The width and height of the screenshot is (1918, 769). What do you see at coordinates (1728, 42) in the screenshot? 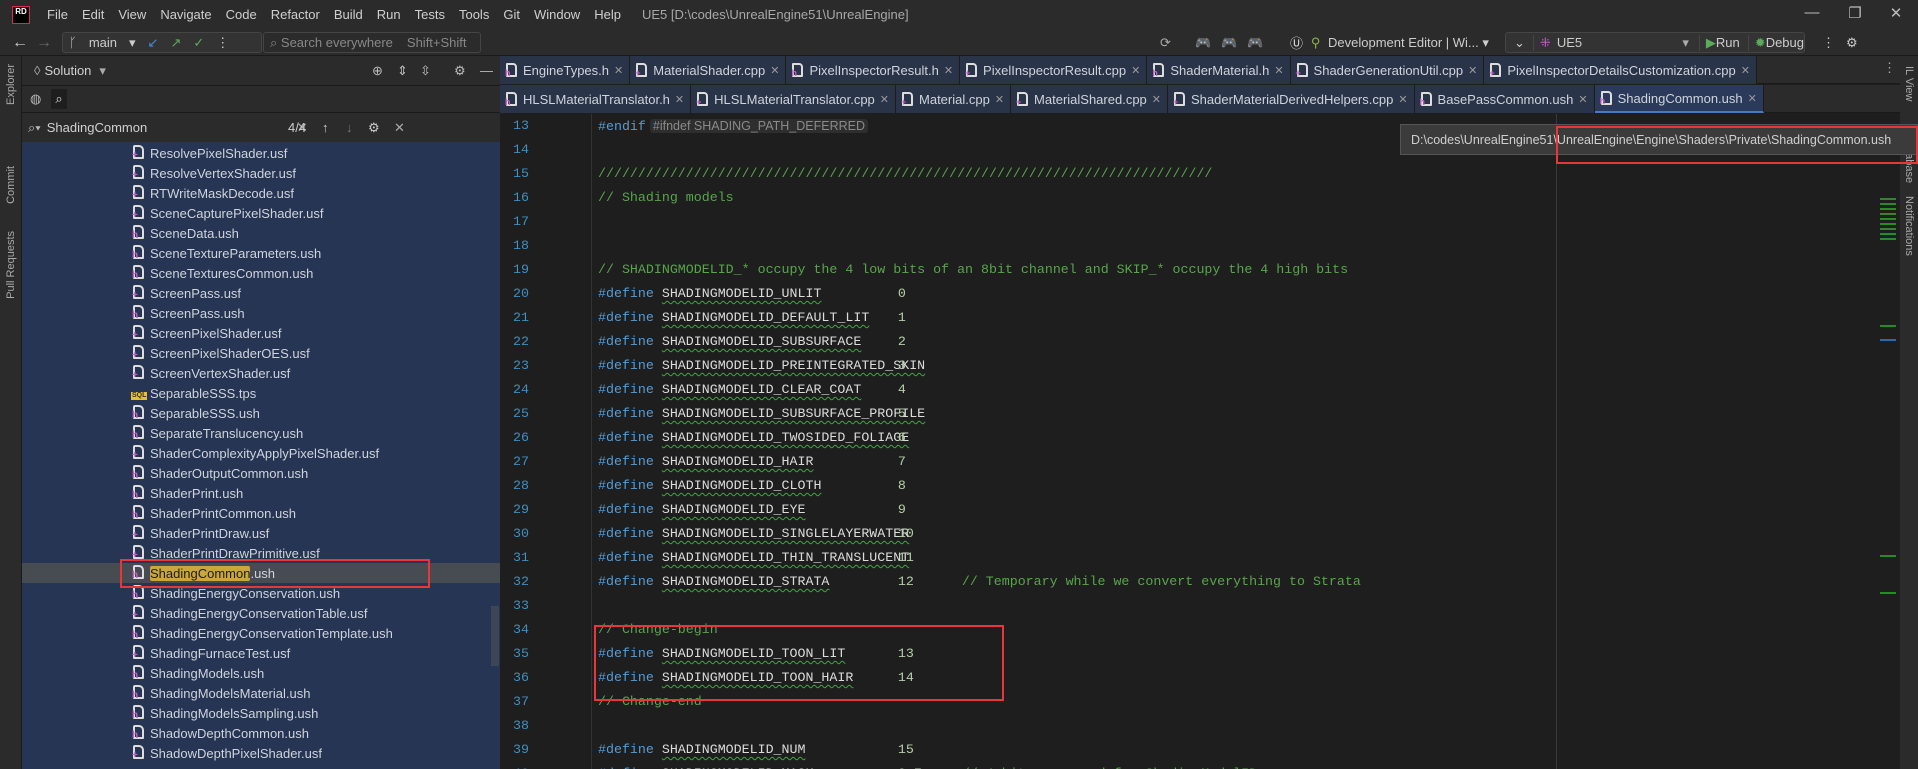
I see `run-button: Run` at bounding box center [1728, 42].